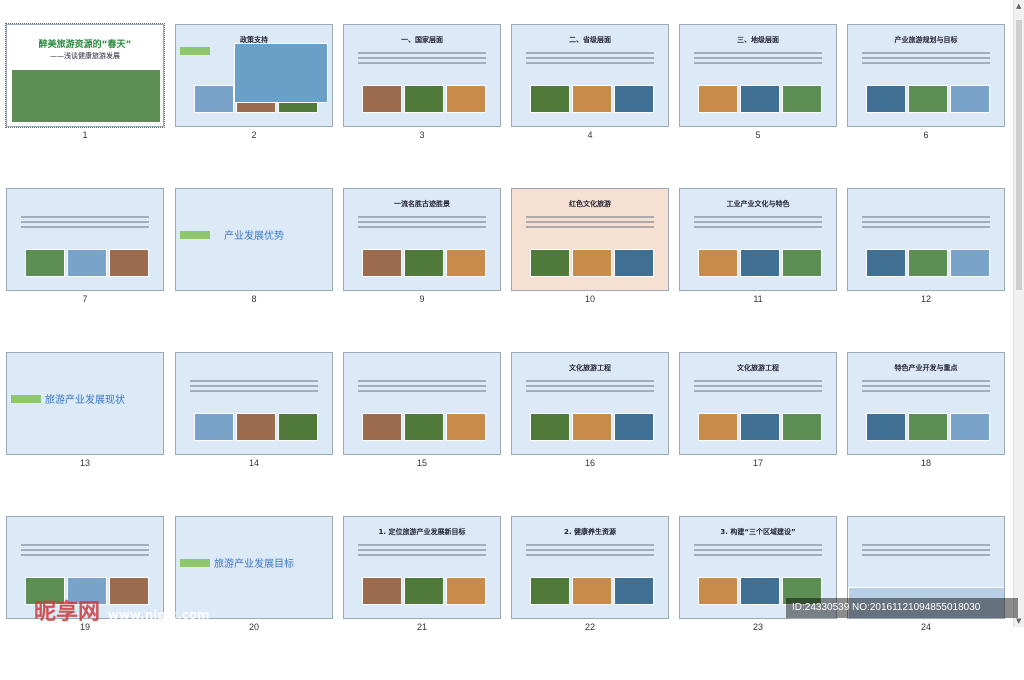 This screenshot has width=1024, height=680. Describe the element at coordinates (85, 299) in the screenshot. I see `slide-number: 7` at that location.